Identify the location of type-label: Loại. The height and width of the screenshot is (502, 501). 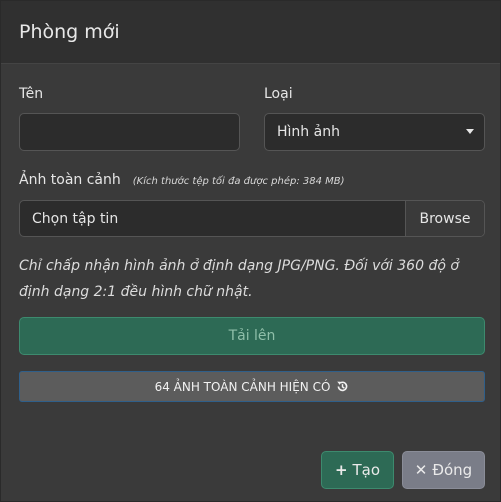
(278, 94).